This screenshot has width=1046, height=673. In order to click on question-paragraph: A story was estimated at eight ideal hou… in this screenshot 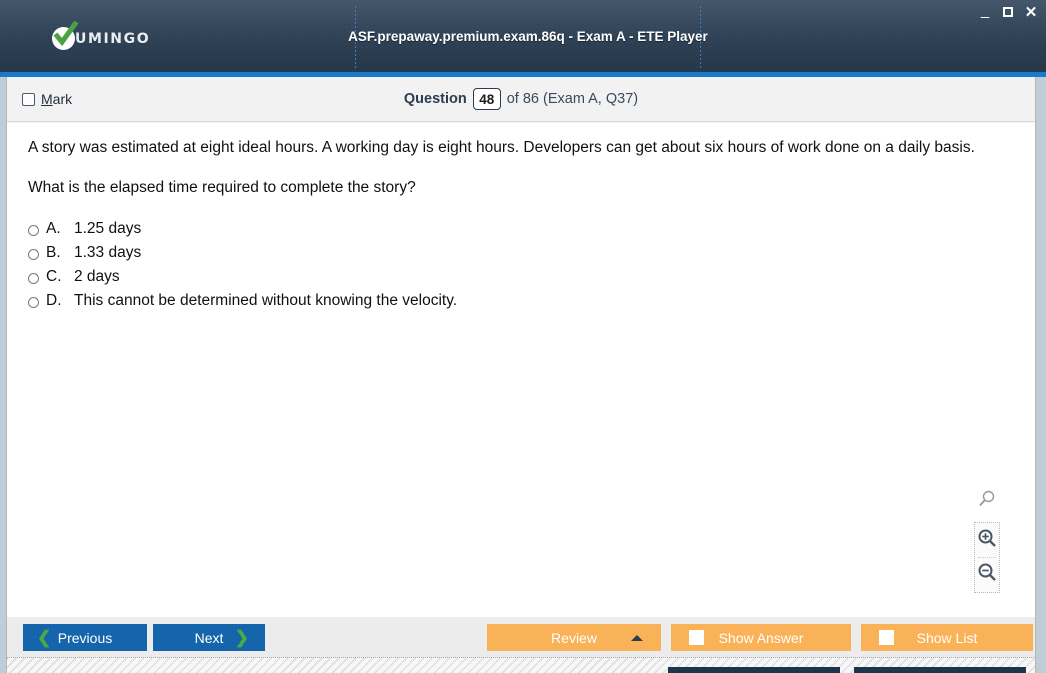, I will do `click(501, 147)`.